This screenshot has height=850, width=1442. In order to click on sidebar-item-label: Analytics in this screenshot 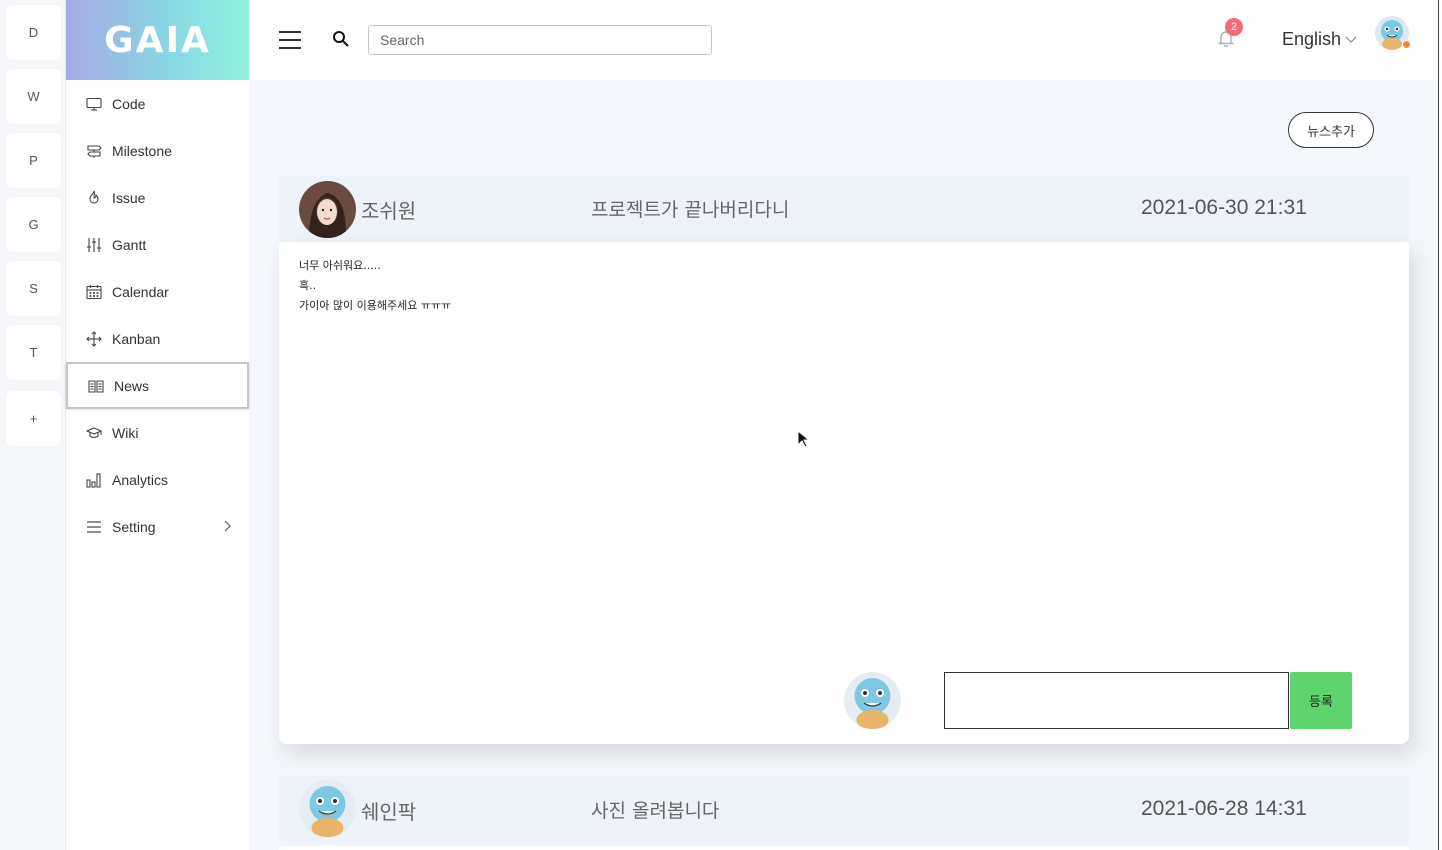, I will do `click(140, 479)`.